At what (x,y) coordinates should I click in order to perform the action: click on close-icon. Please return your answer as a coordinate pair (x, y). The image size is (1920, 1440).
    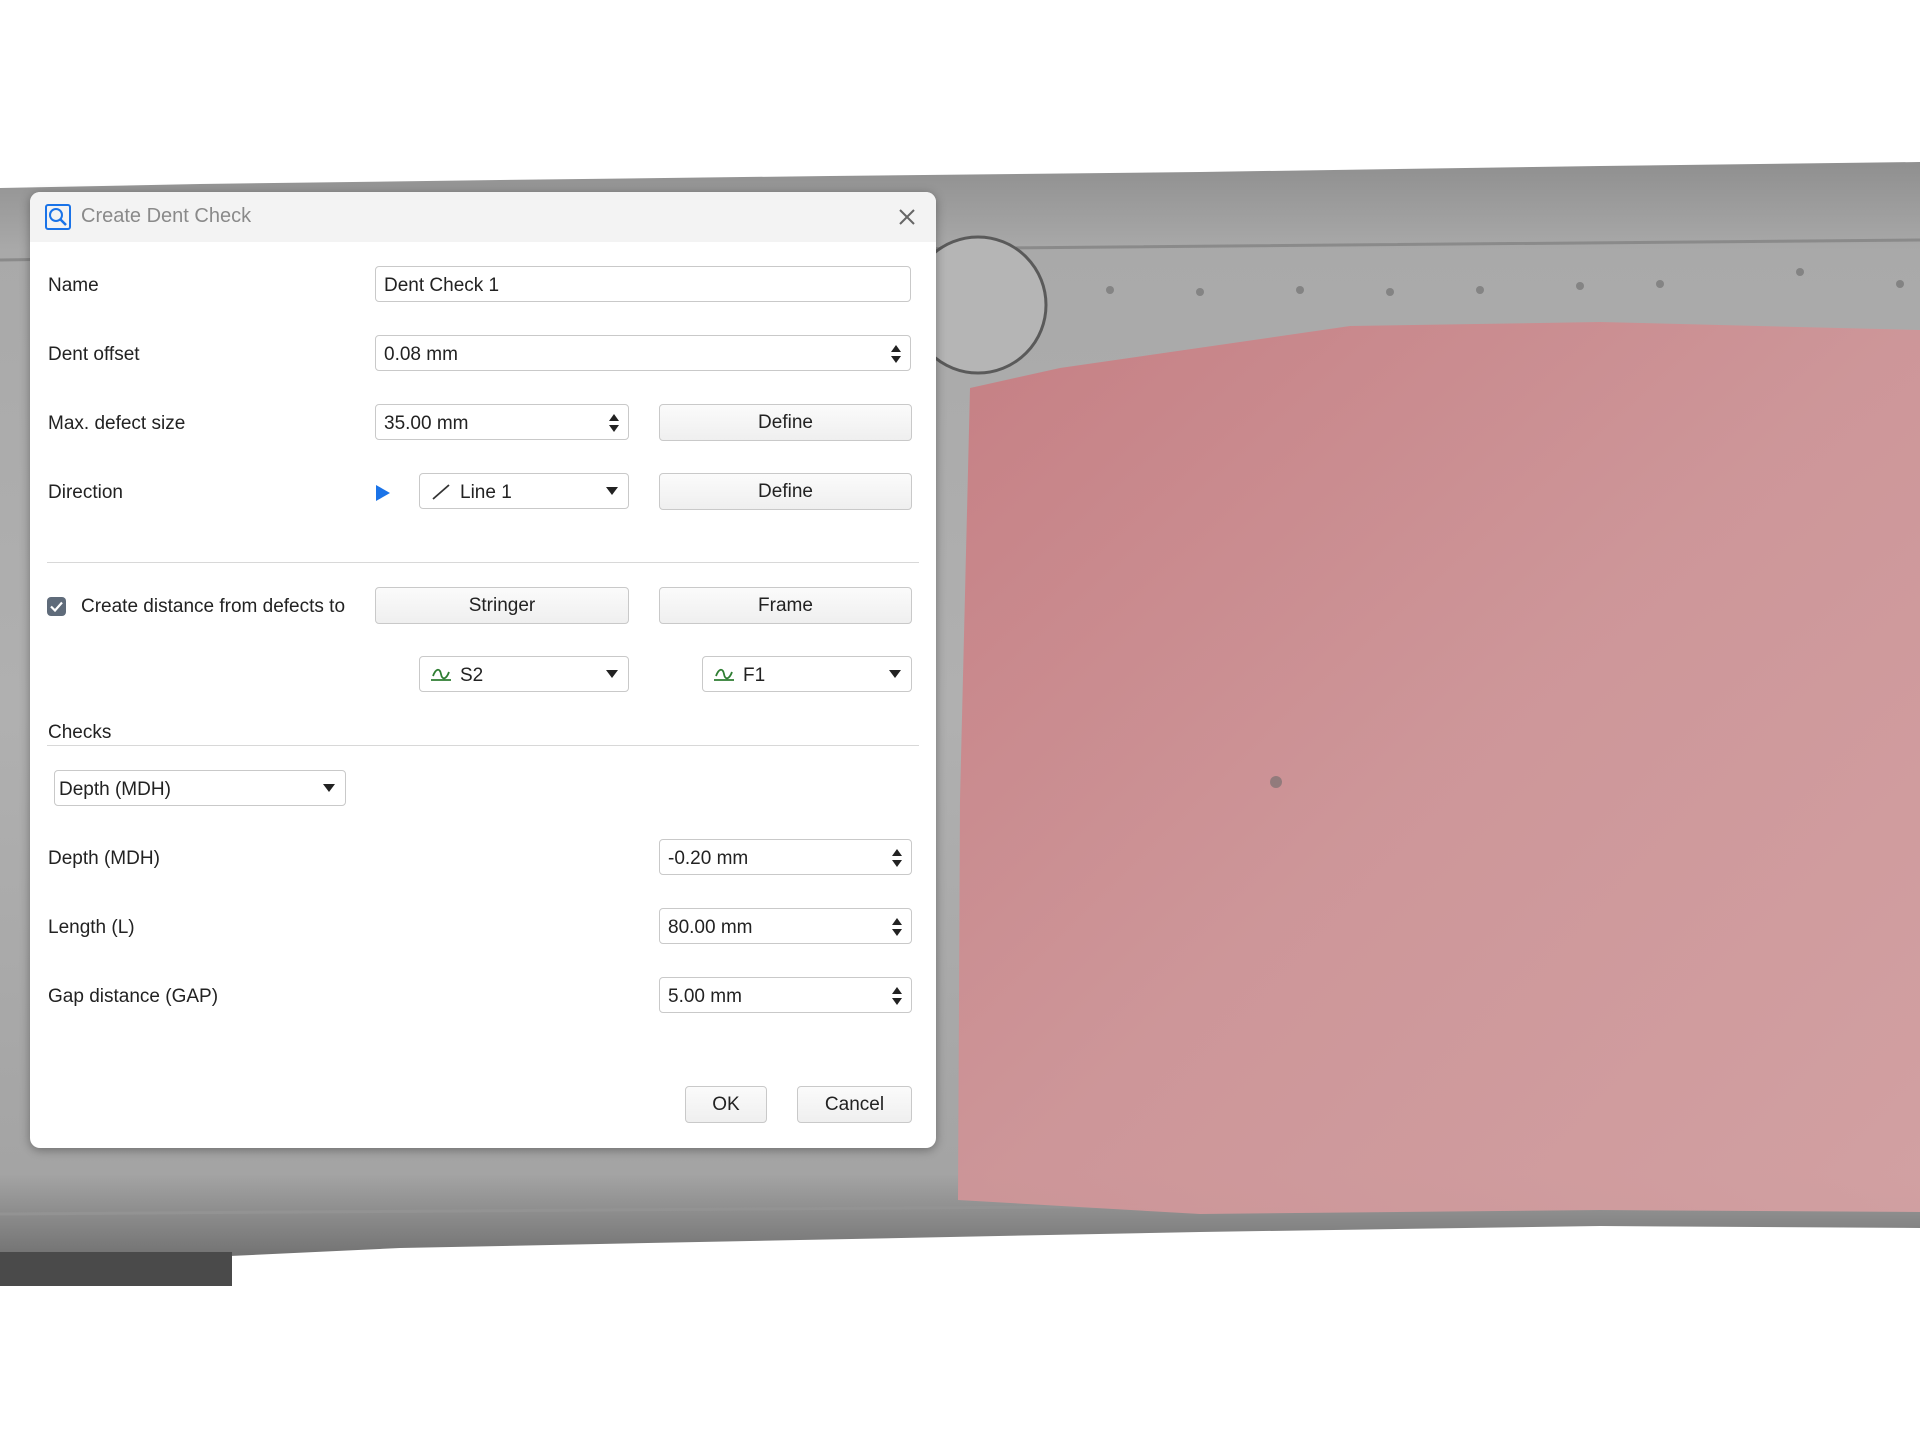
    Looking at the image, I should click on (907, 217).